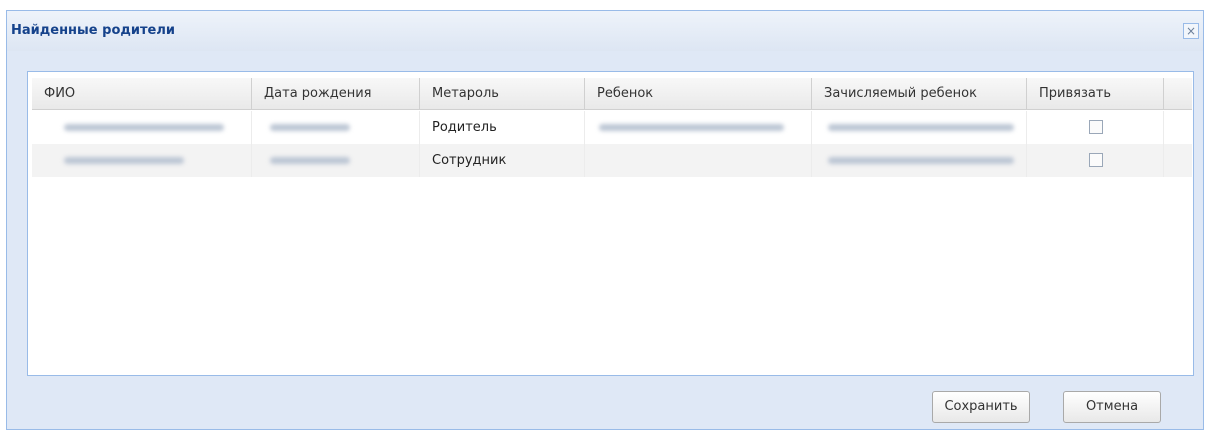 The height and width of the screenshot is (434, 1206). What do you see at coordinates (502, 160) in the screenshot?
I see `cell-metarole: Сотрудник` at bounding box center [502, 160].